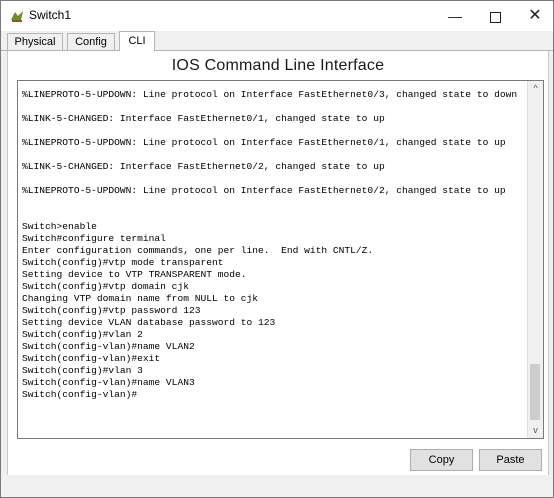 The width and height of the screenshot is (554, 498). I want to click on scroll-down-icon: v, so click(535, 430).